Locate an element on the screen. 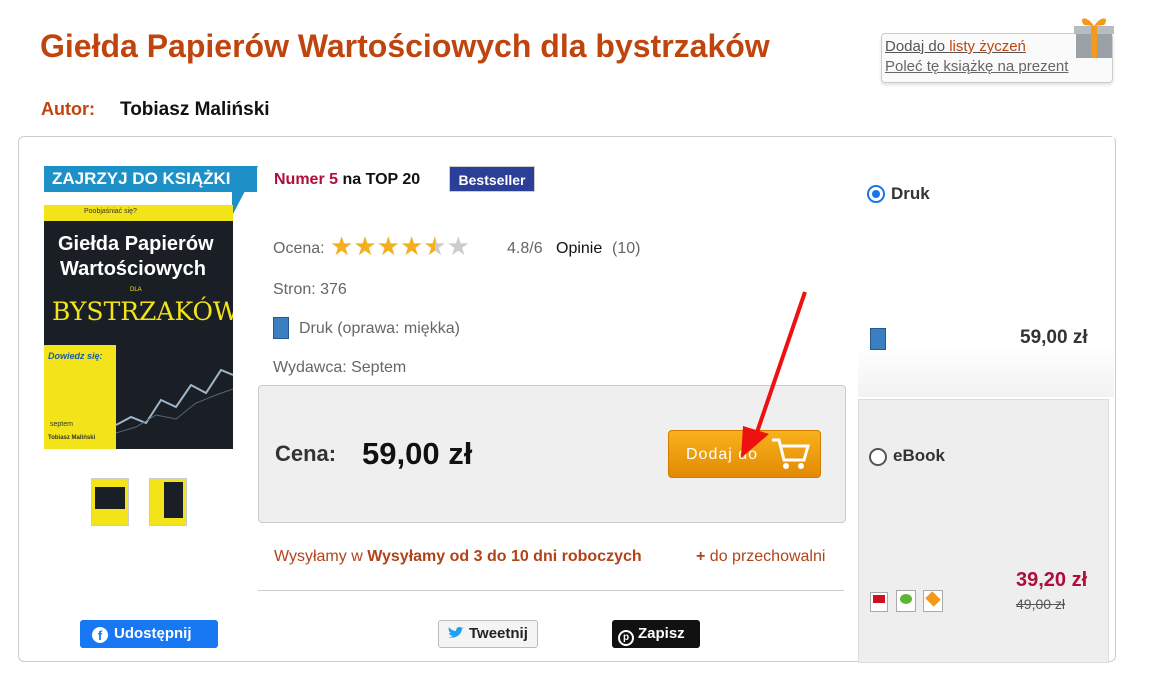  add-to-wishlist-link: Dodaj do listy życzeń is located at coordinates (955, 46).